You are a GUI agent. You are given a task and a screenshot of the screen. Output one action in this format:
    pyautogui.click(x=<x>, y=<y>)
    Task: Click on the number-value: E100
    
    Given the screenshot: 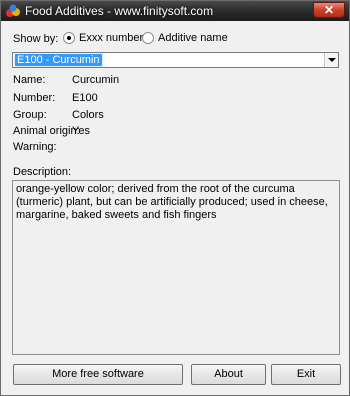 What is the action you would take?
    pyautogui.click(x=85, y=98)
    